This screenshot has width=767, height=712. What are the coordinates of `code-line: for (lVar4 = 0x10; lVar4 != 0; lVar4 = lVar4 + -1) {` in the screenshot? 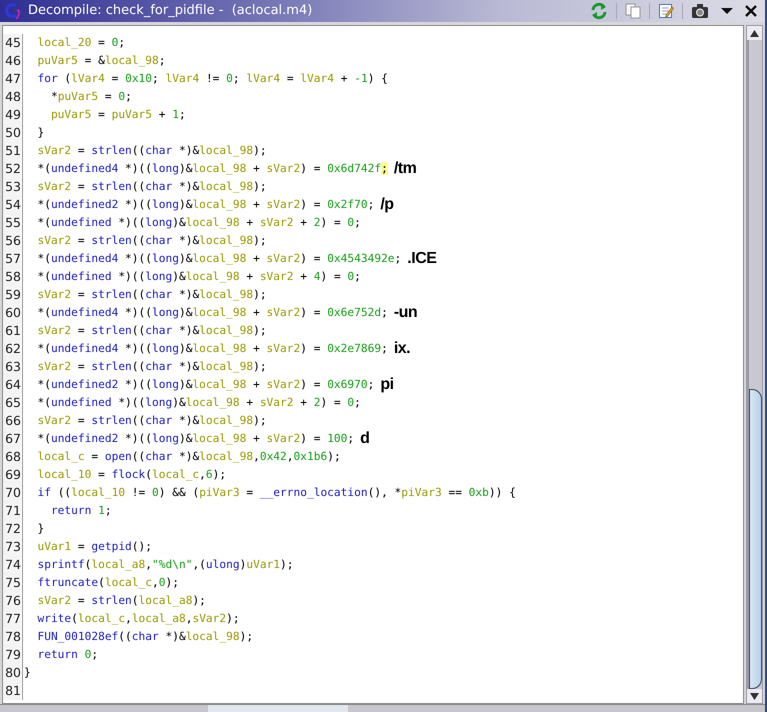 It's located at (212, 79).